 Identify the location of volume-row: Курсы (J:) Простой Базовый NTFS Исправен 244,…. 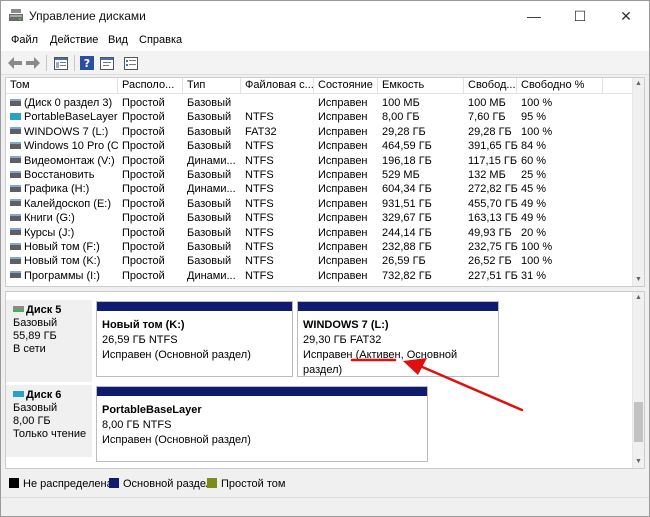
(320, 233).